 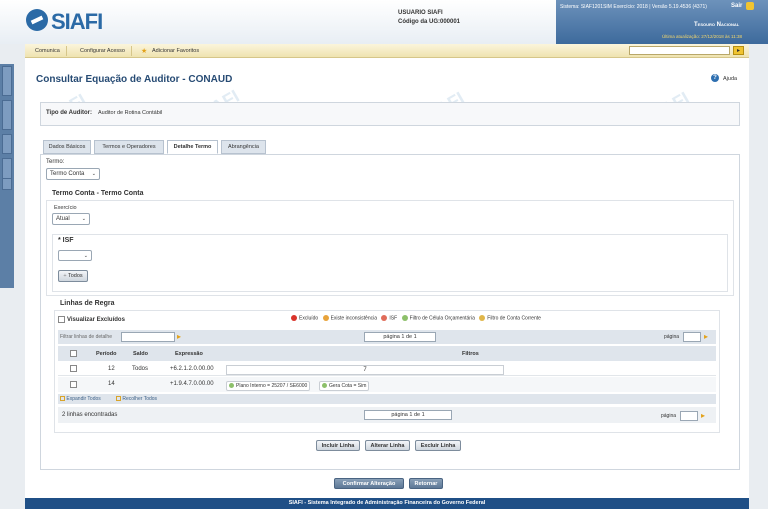 What do you see at coordinates (140, 399) in the screenshot?
I see `collapse-all-label: Recolher Todos` at bounding box center [140, 399].